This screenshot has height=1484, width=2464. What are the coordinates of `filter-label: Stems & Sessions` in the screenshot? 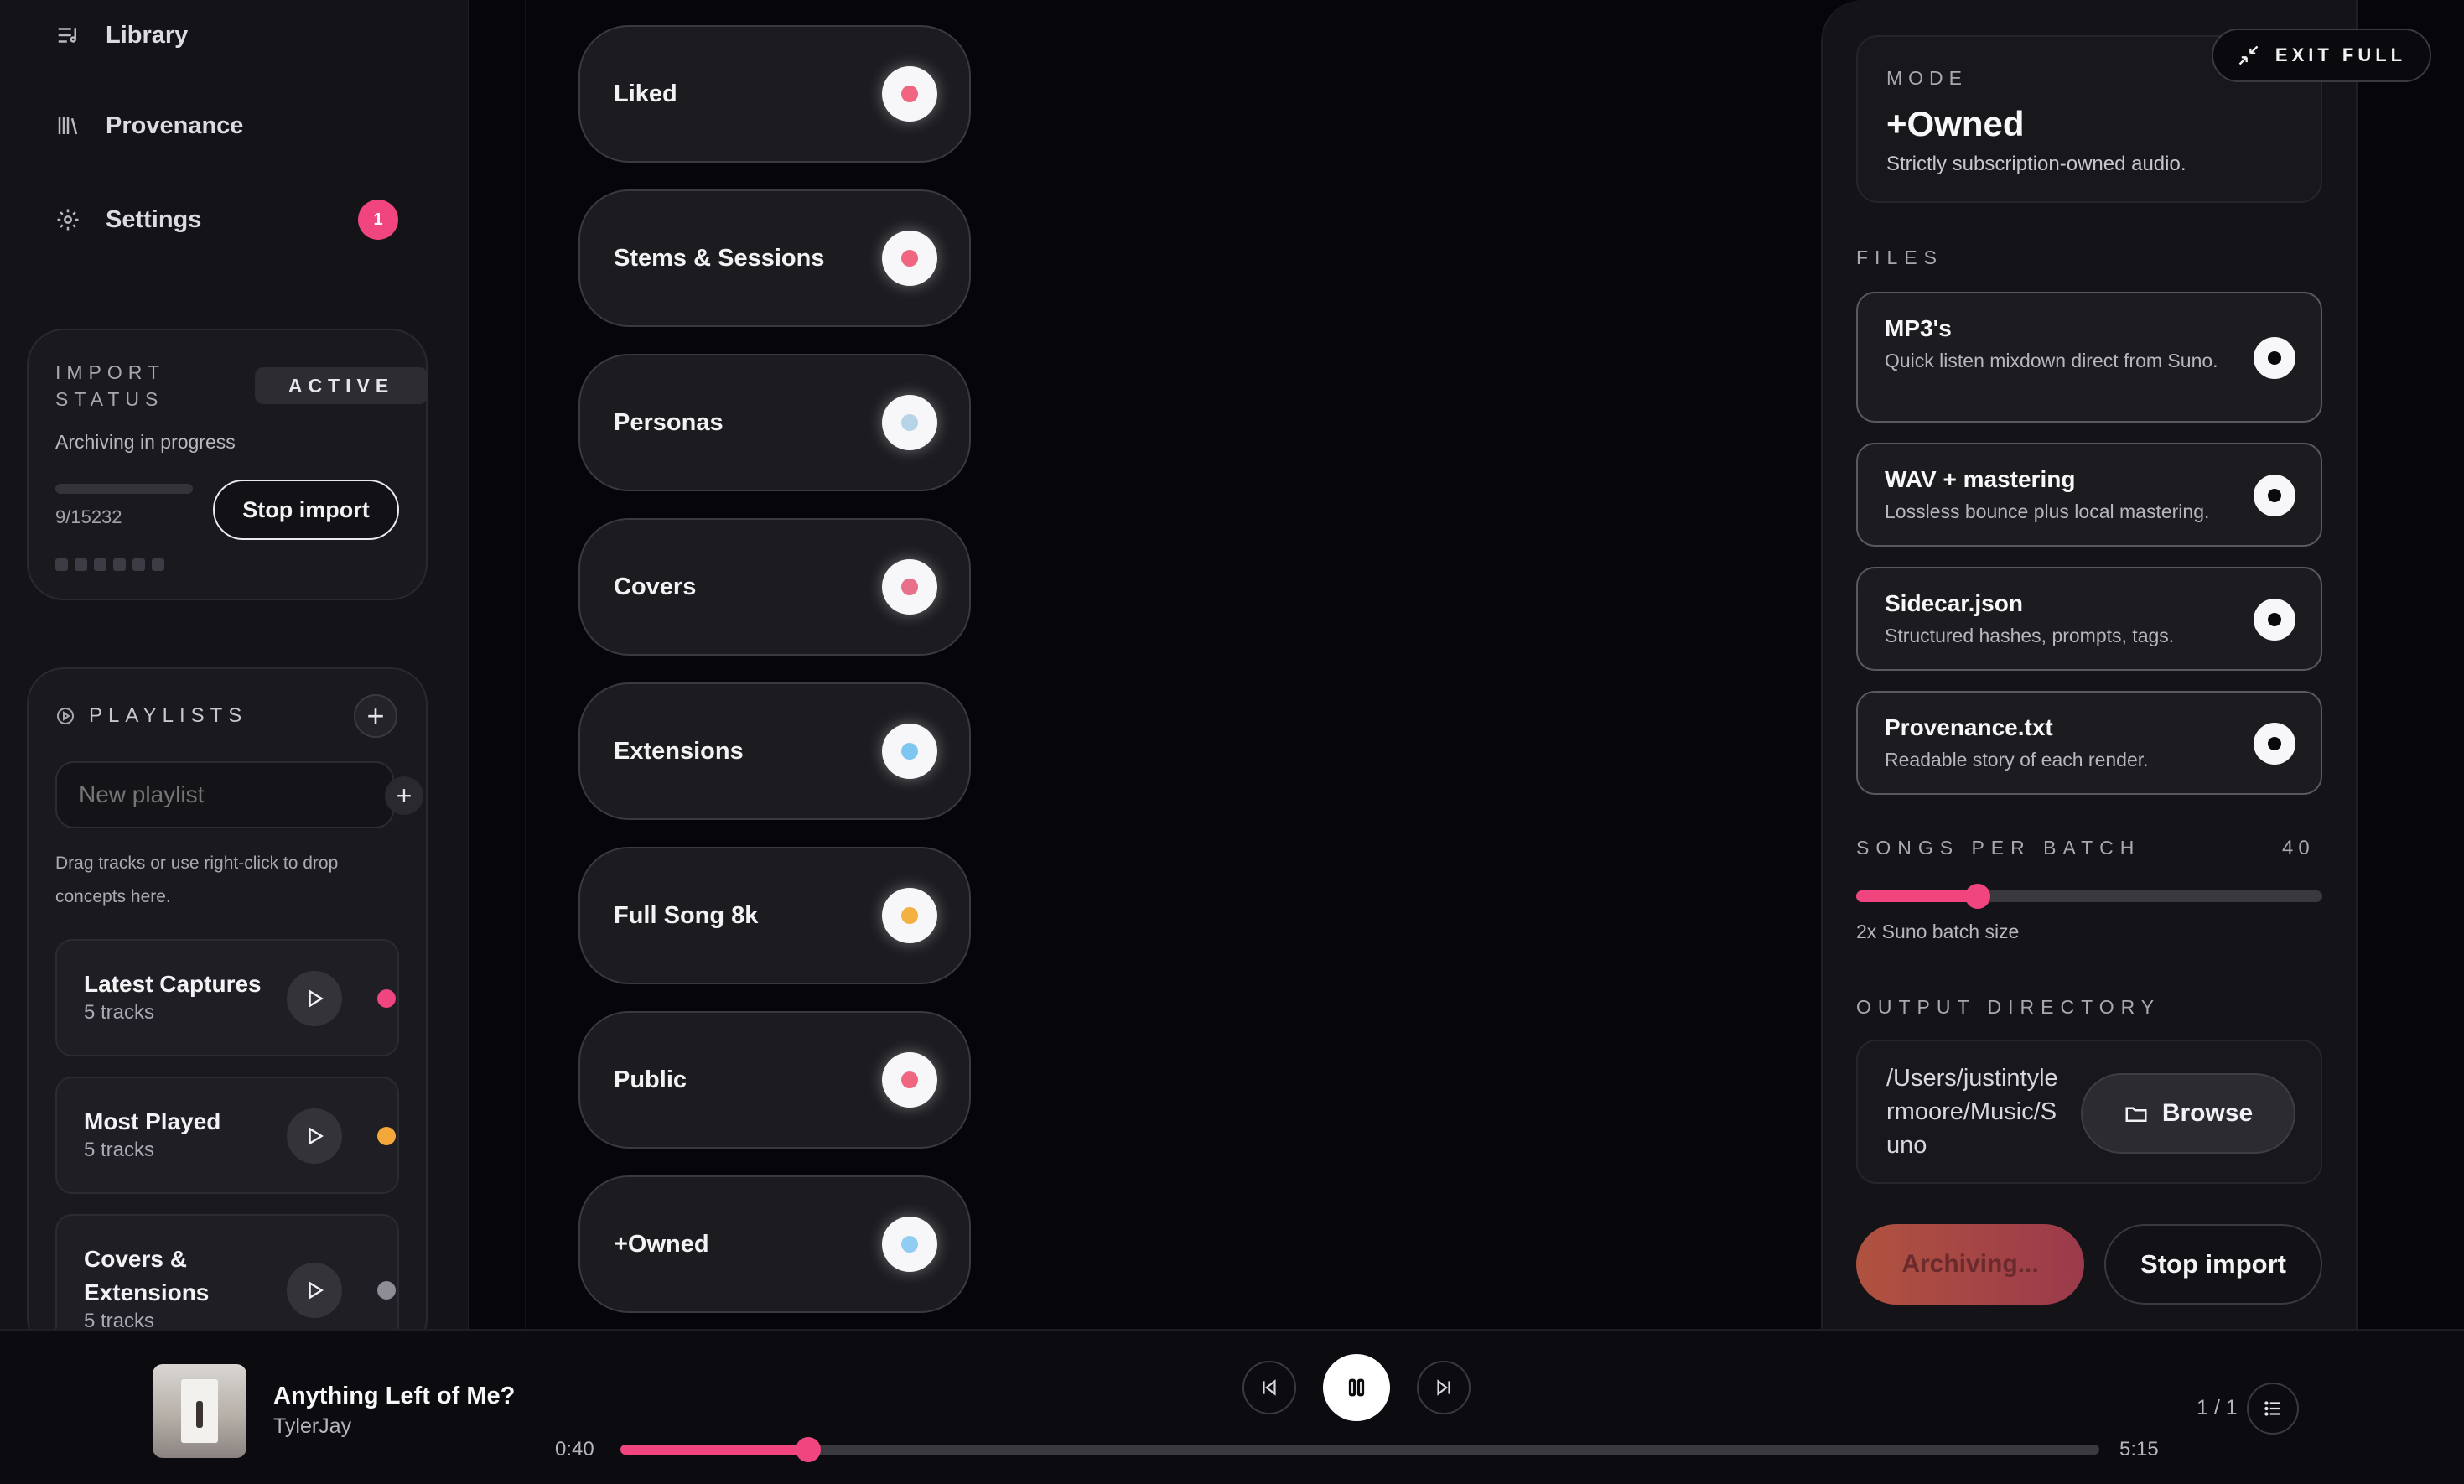 It's located at (719, 258).